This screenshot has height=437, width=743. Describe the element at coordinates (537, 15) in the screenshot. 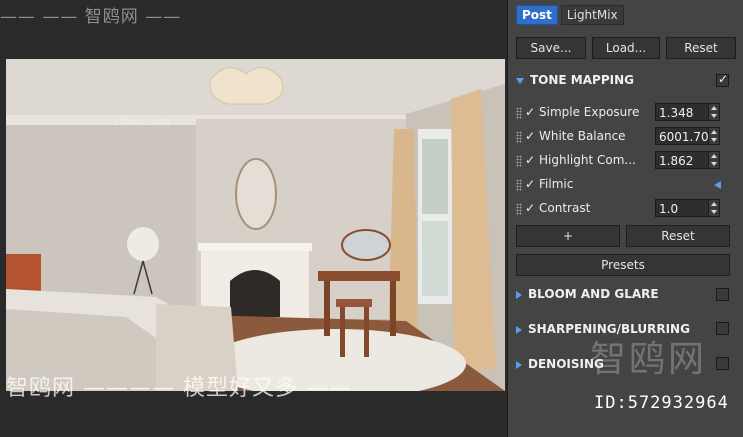

I see `tab-post: Post` at that location.